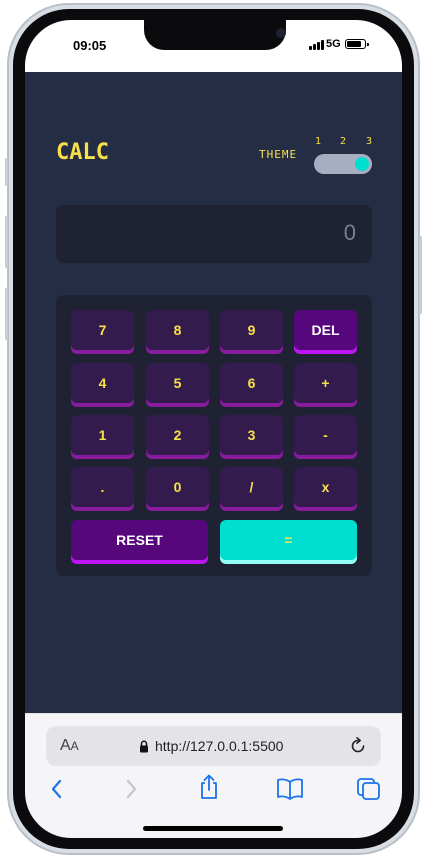 The image size is (427, 859). Describe the element at coordinates (139, 540) in the screenshot. I see `reset-button: RESET` at that location.